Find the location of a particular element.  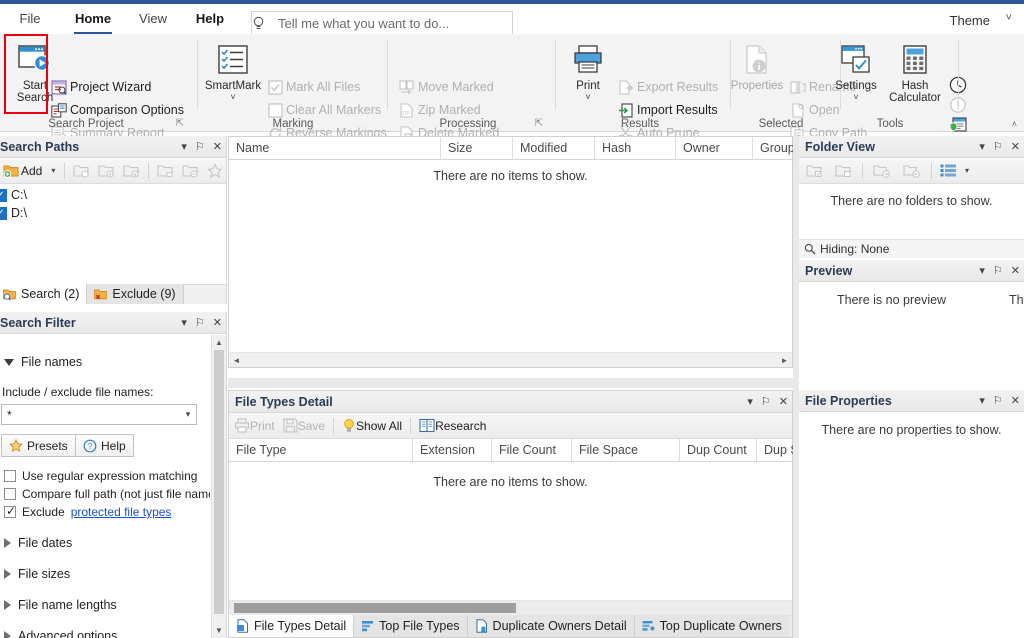

column-header-owner: Owner is located at coordinates (714, 148).